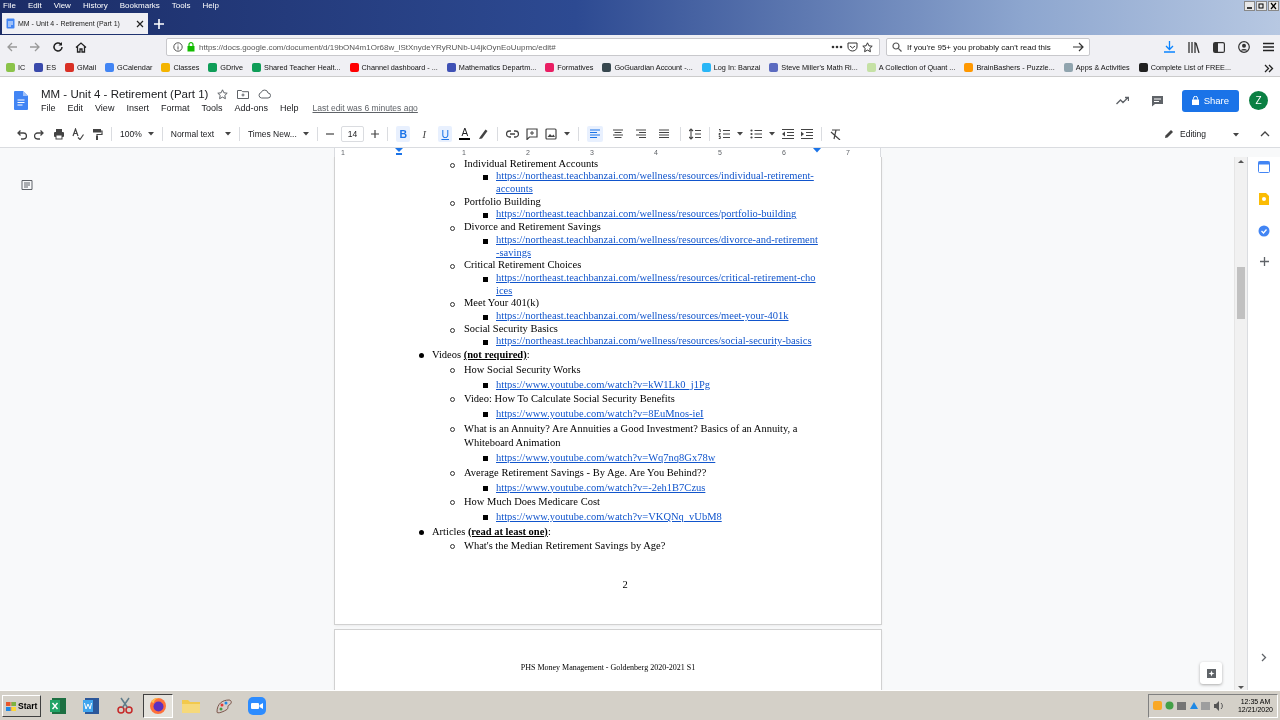  What do you see at coordinates (424, 134) in the screenshot?
I see `format-button: I` at bounding box center [424, 134].